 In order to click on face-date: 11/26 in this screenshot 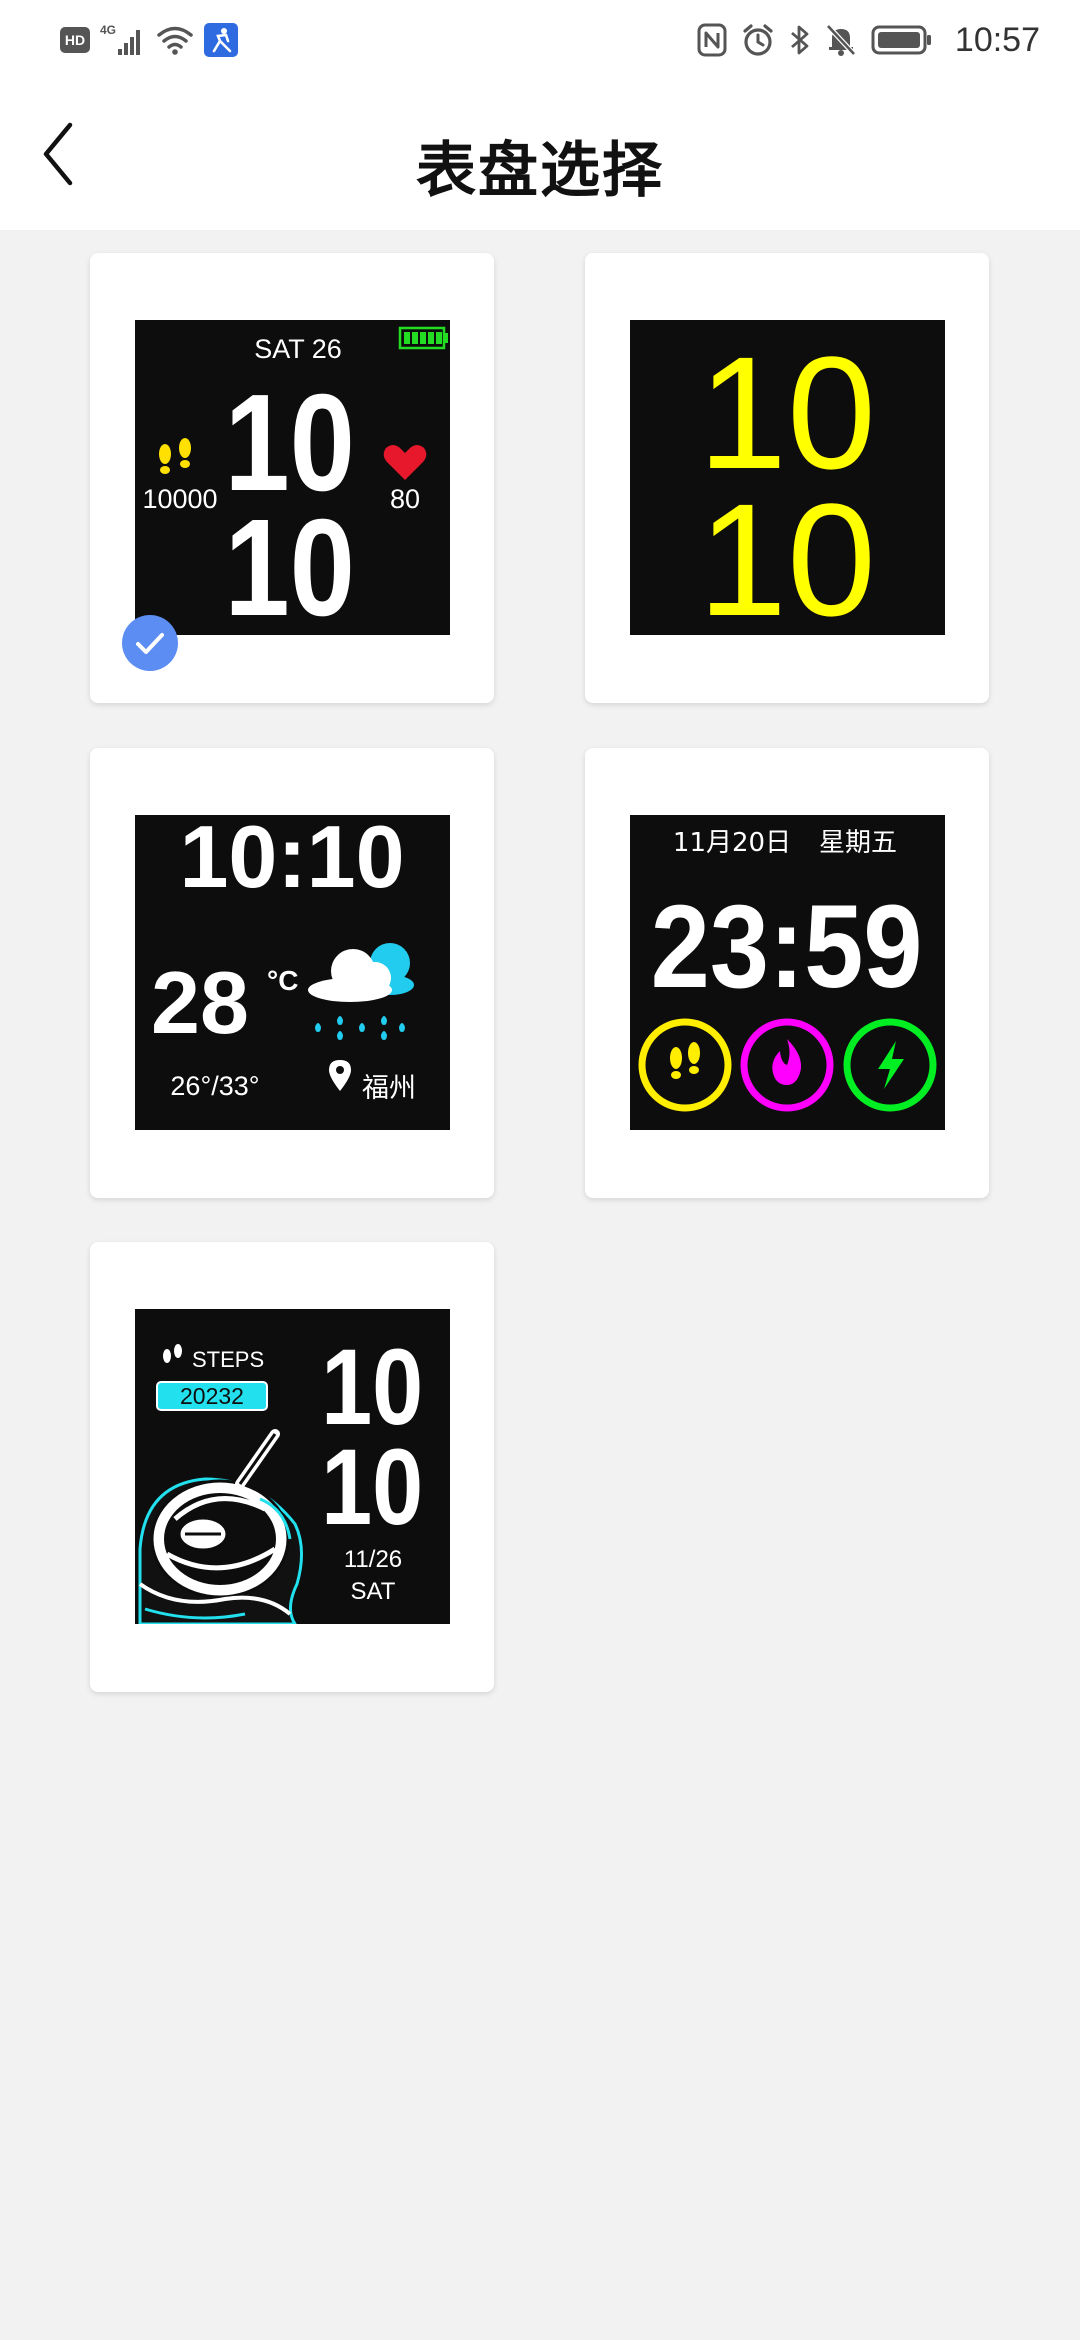, I will do `click(373, 1559)`.